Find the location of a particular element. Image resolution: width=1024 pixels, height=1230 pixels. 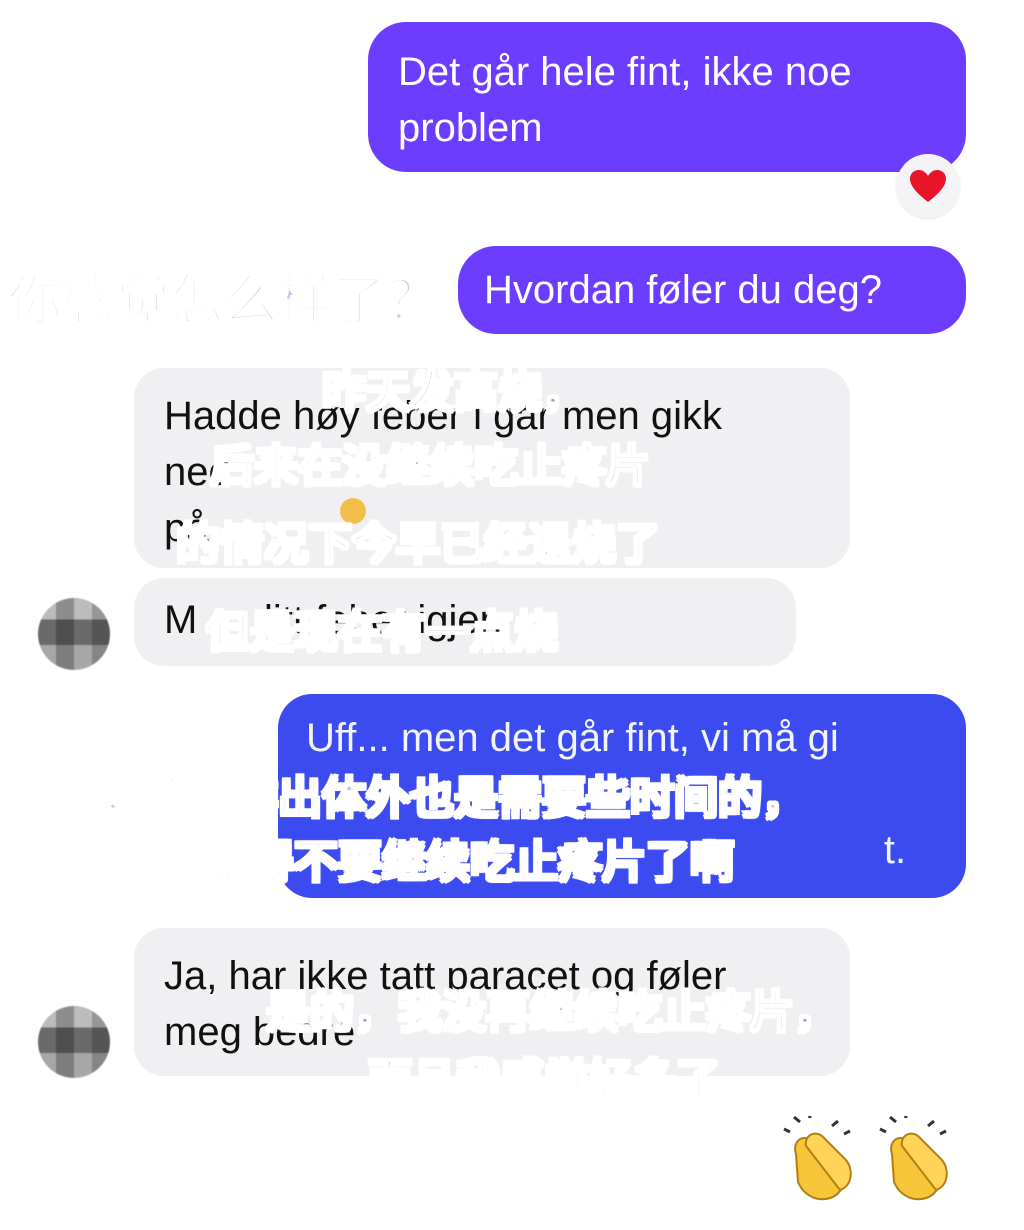

annotation-reply-2: 记得不要继续吃止疼片了啊 is located at coordinates (470, 862).